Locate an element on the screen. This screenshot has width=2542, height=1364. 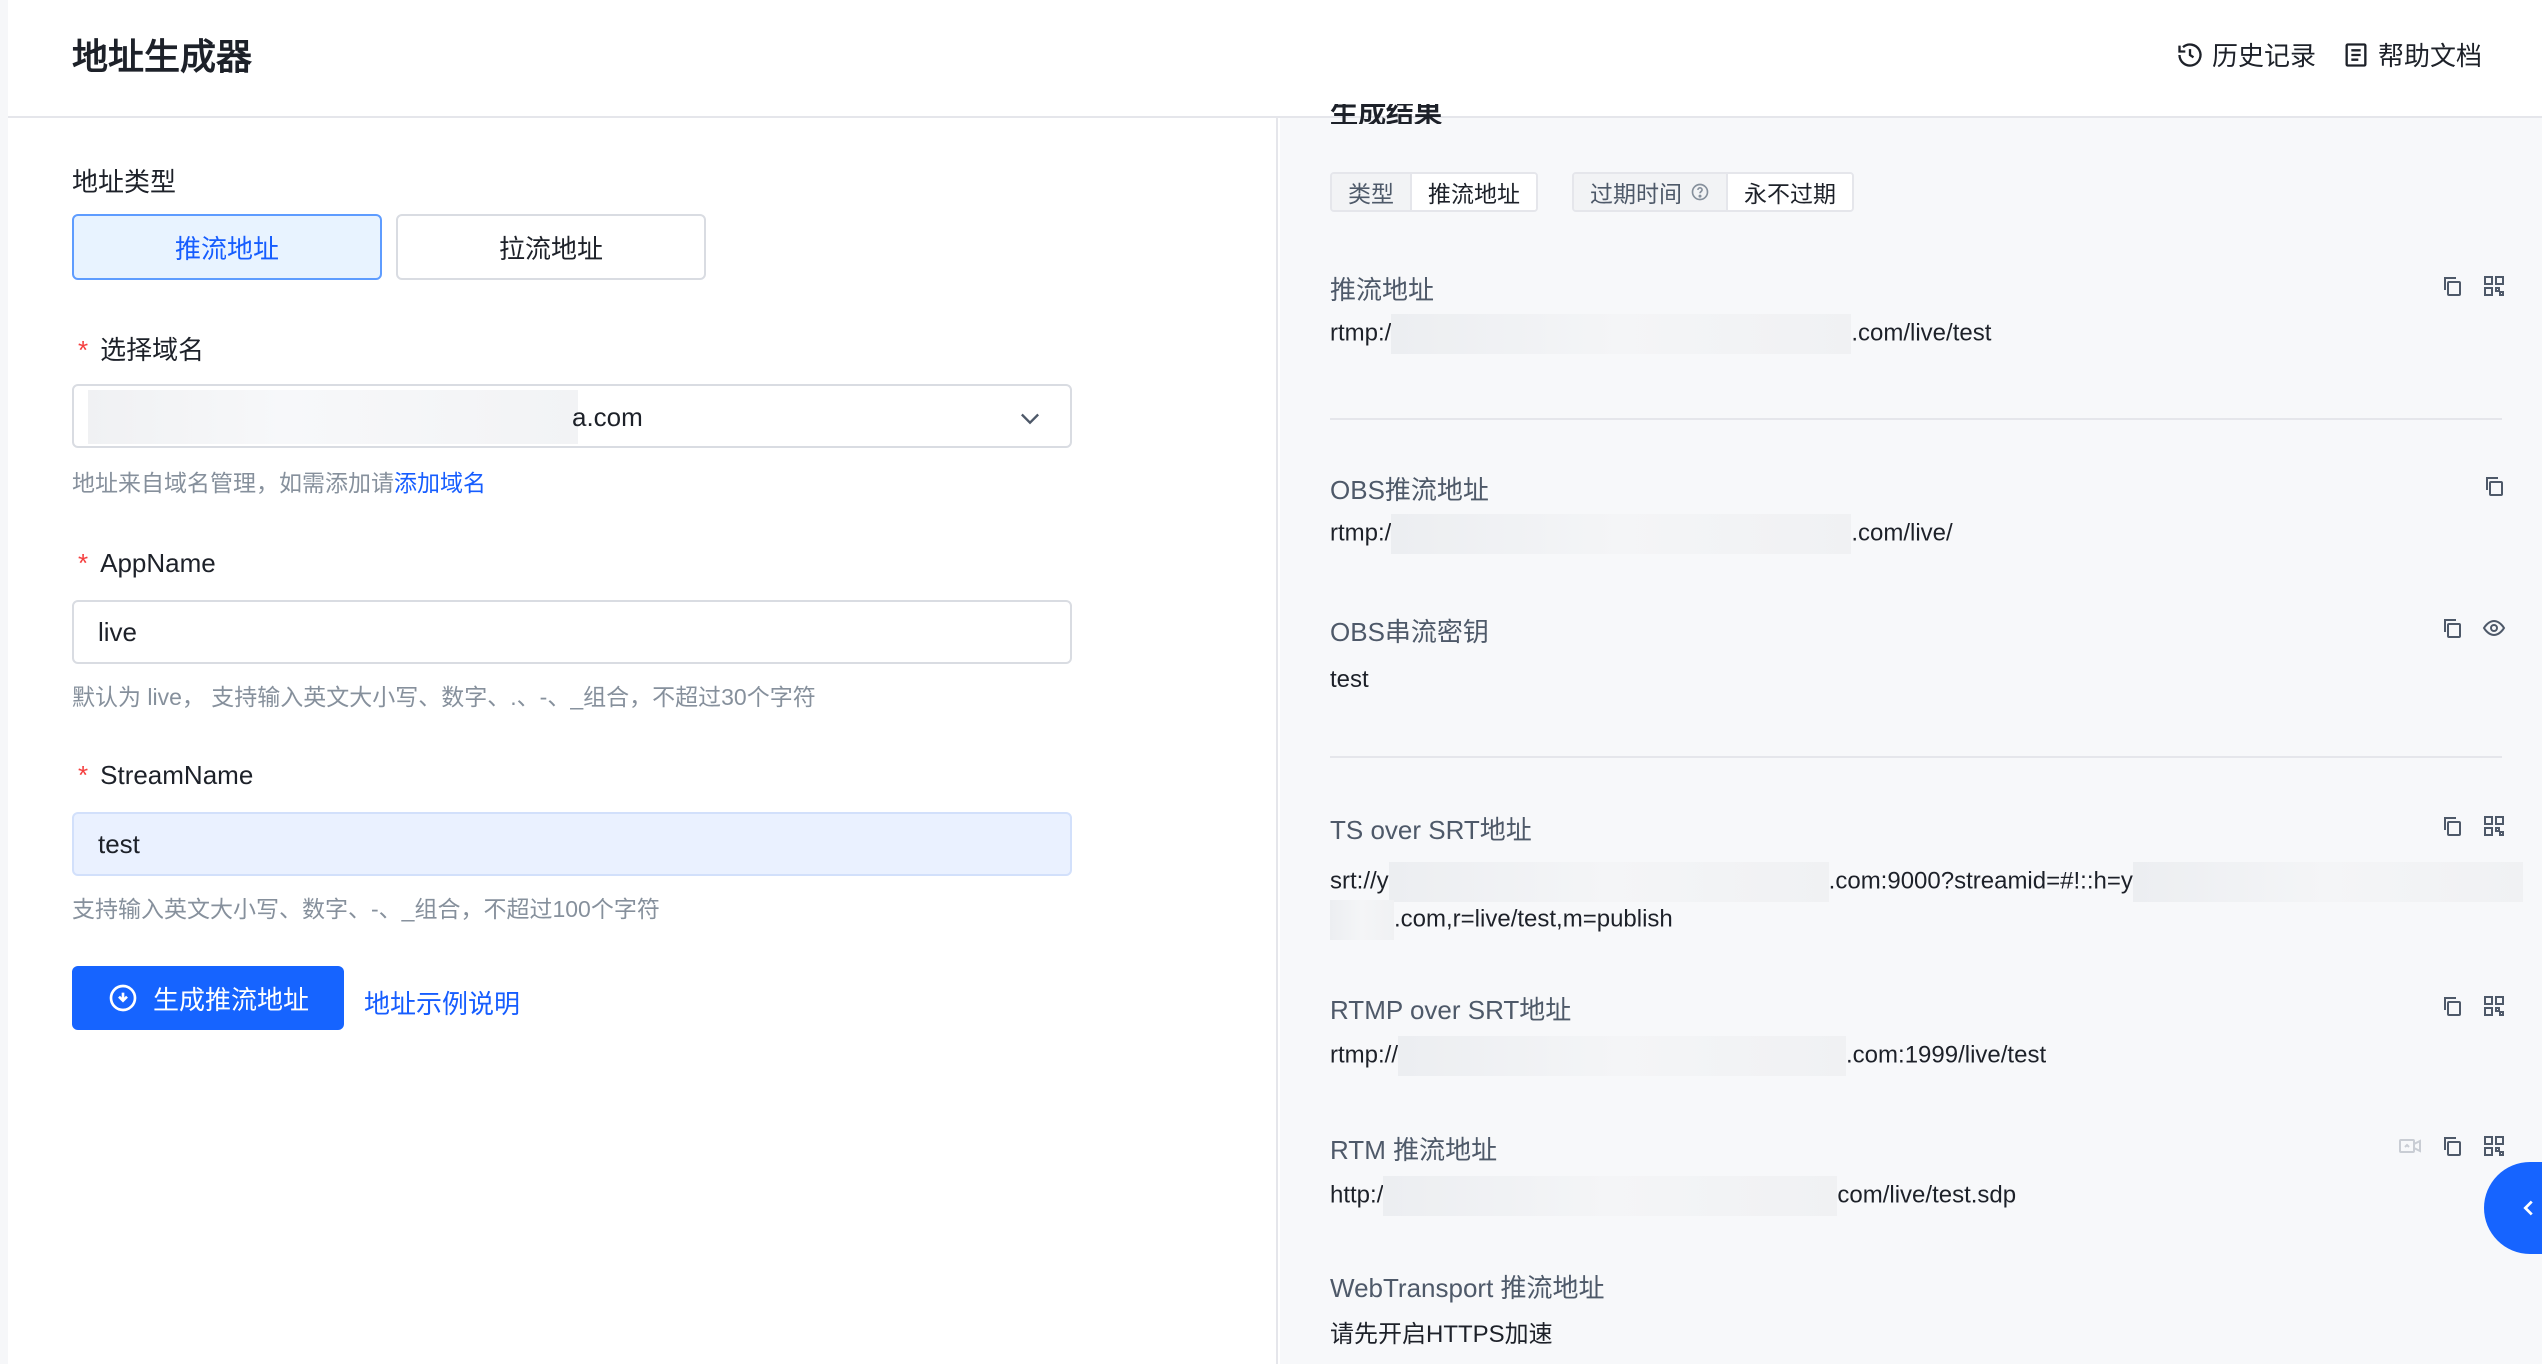
obs-key-label: OBS串流密钥 is located at coordinates (1409, 632).